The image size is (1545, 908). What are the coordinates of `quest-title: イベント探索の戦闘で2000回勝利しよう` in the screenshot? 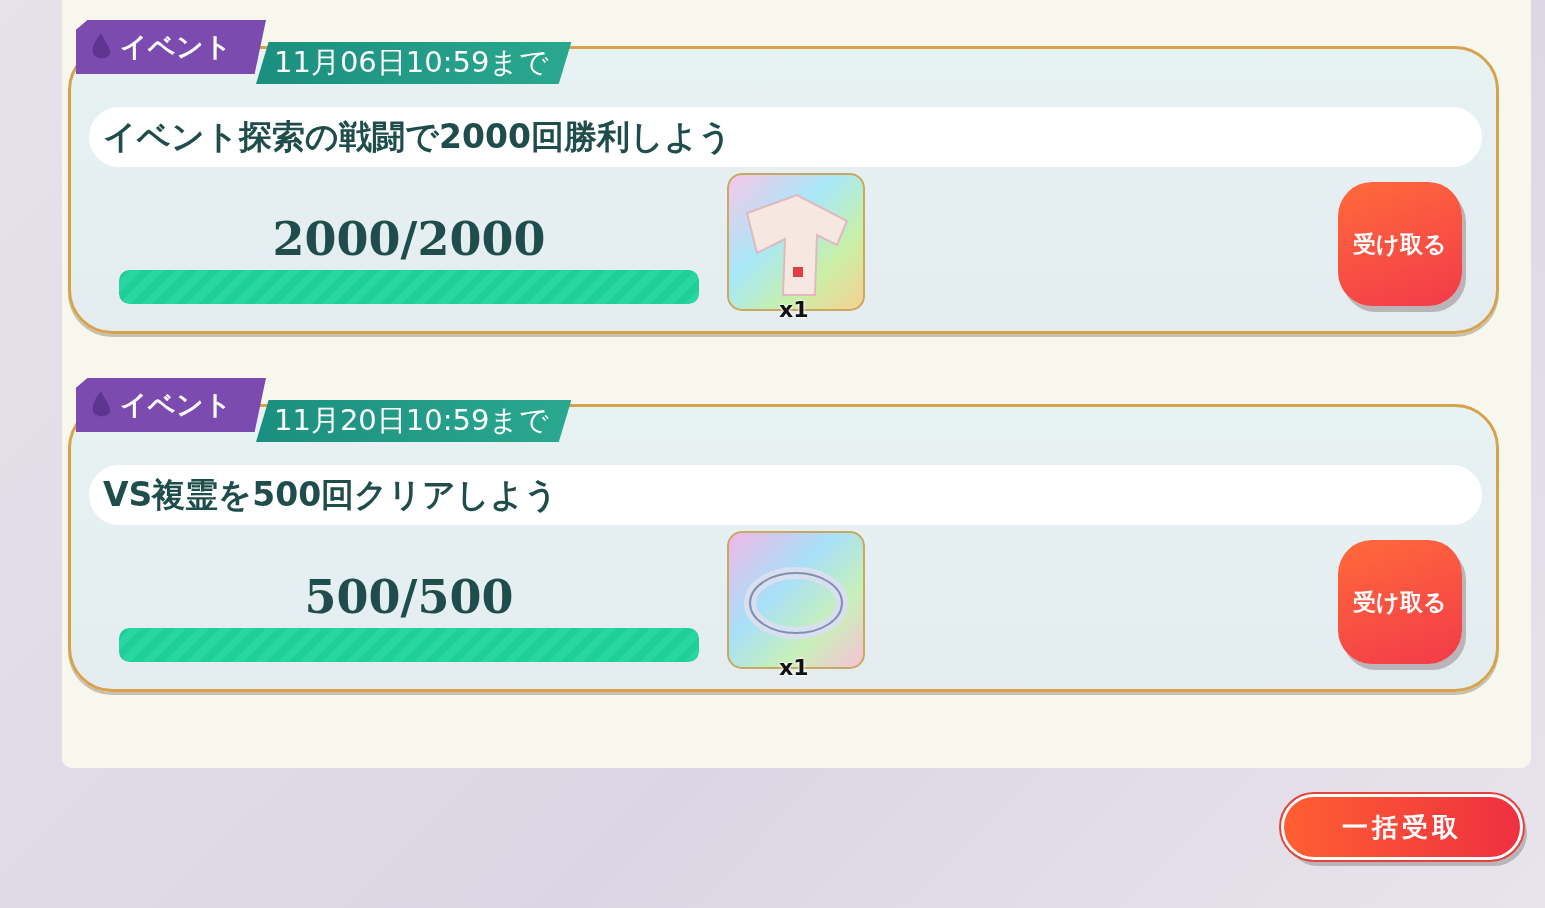 It's located at (785, 137).